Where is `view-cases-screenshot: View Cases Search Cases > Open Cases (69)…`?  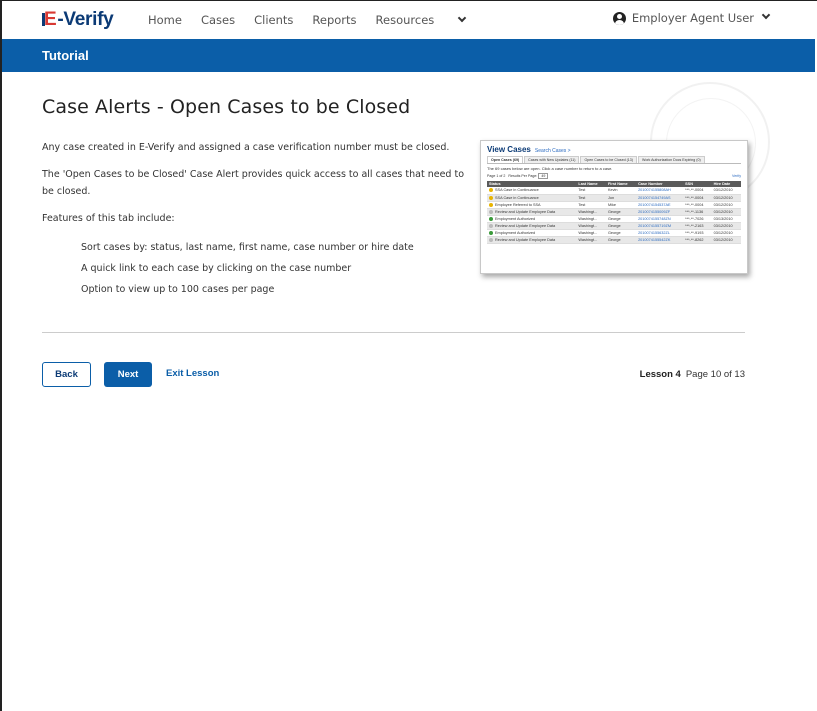 view-cases-screenshot: View Cases Search Cases > Open Cases (69)… is located at coordinates (614, 207).